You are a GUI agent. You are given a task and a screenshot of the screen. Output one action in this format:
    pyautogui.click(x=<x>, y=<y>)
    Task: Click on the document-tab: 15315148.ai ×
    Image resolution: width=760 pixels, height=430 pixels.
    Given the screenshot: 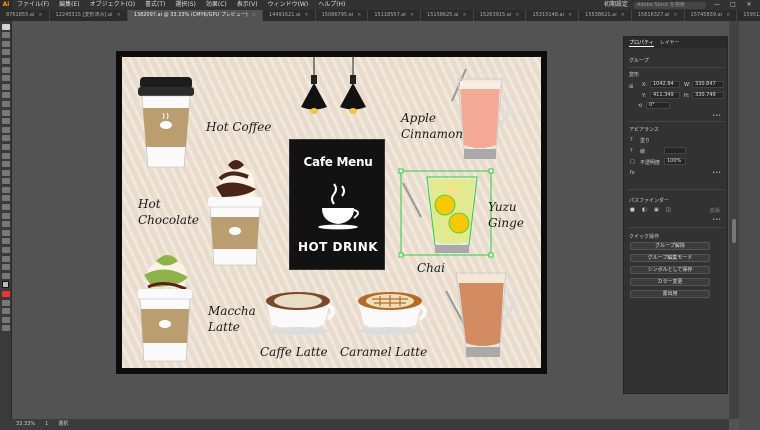 What is the action you would take?
    pyautogui.click(x=553, y=15)
    